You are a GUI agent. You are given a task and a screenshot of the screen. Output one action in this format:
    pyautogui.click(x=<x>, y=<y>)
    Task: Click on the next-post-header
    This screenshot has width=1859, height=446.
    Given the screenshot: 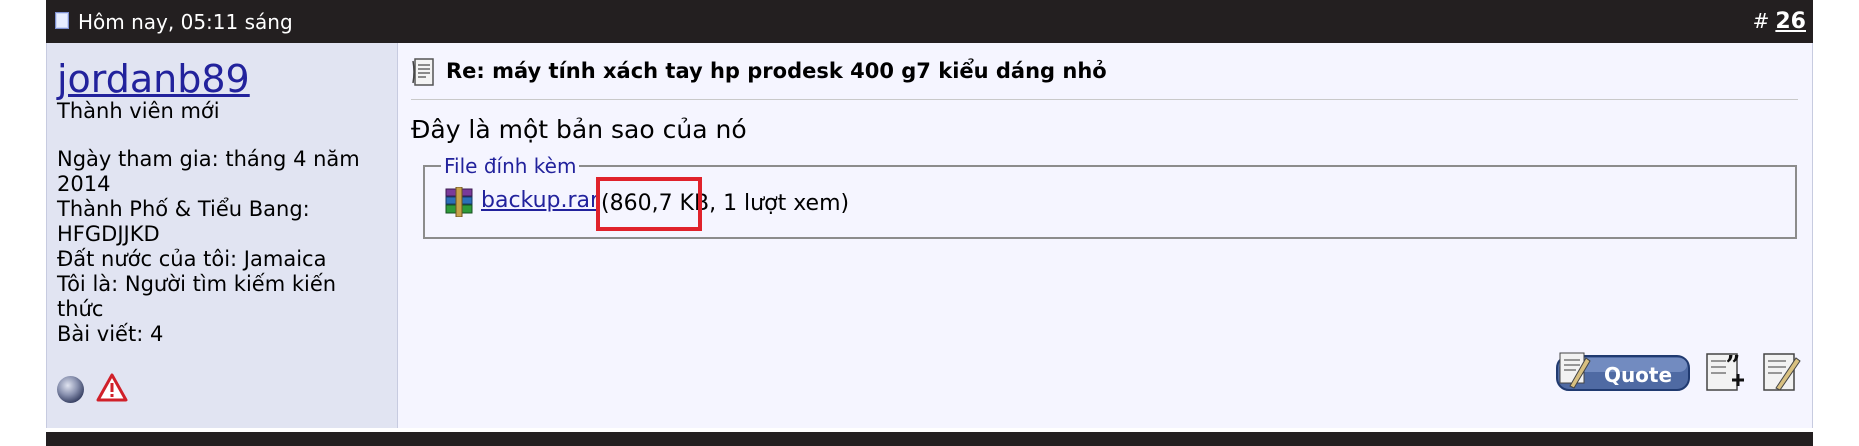 What is the action you would take?
    pyautogui.click(x=929, y=439)
    